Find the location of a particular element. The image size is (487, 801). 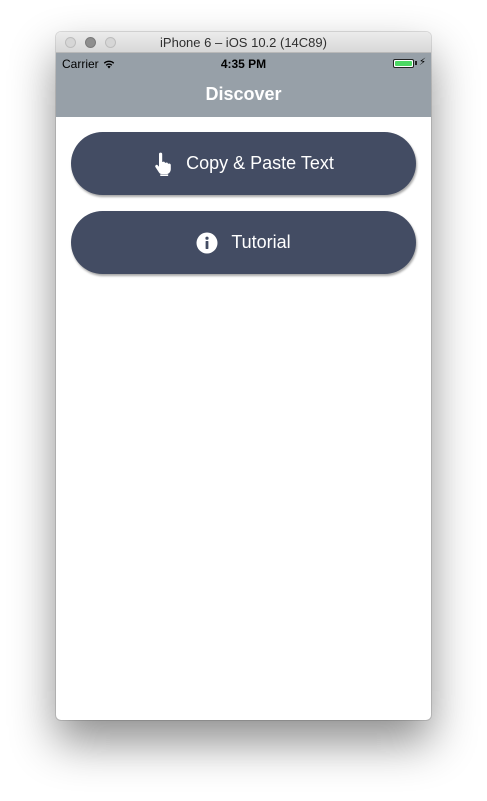

battery-icon is located at coordinates (403, 63).